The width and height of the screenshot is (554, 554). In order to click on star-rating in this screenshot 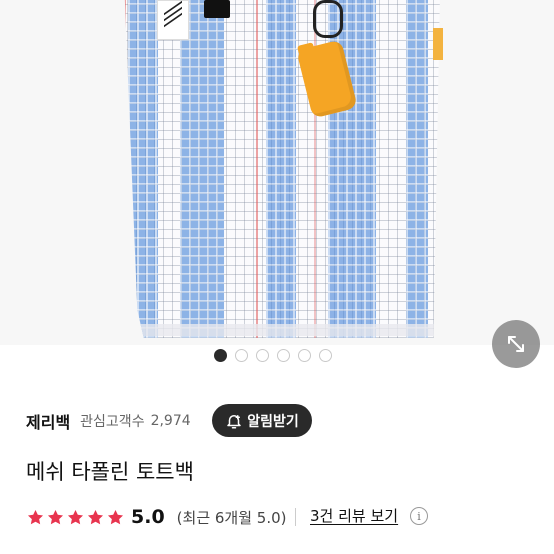, I will do `click(75, 517)`.